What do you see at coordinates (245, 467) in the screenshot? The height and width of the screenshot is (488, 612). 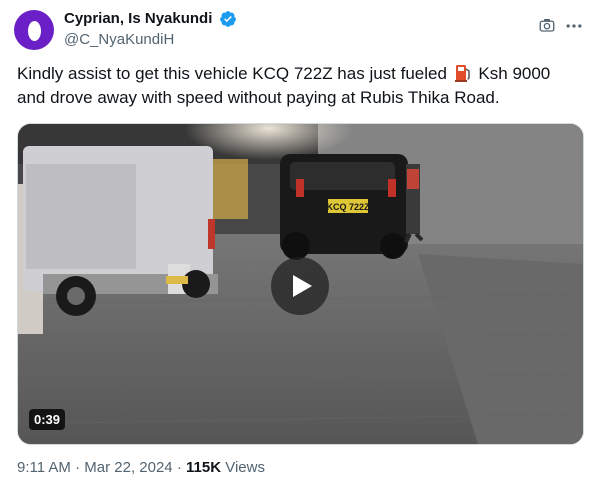 I see `views-label: Views` at bounding box center [245, 467].